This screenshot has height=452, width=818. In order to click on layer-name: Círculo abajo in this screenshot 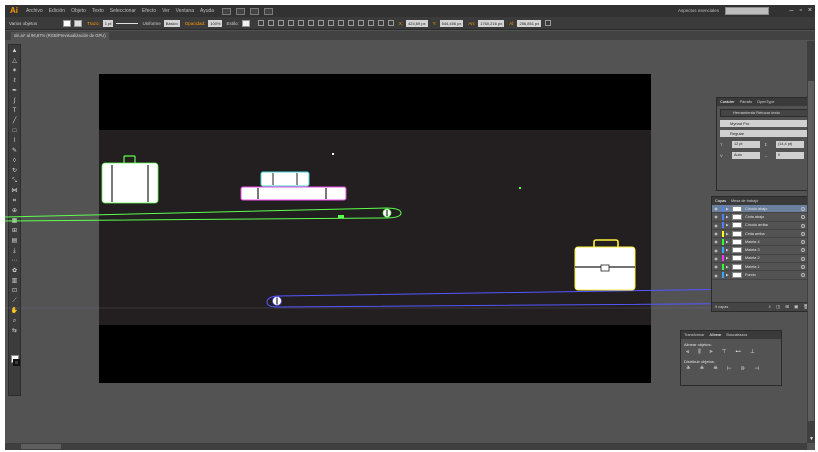, I will do `click(756, 209)`.